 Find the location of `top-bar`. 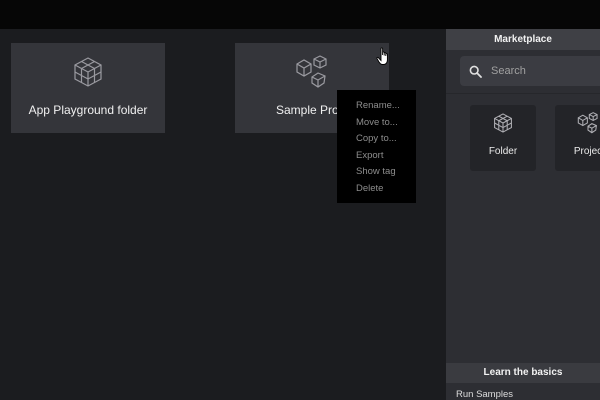

top-bar is located at coordinates (300, 14).